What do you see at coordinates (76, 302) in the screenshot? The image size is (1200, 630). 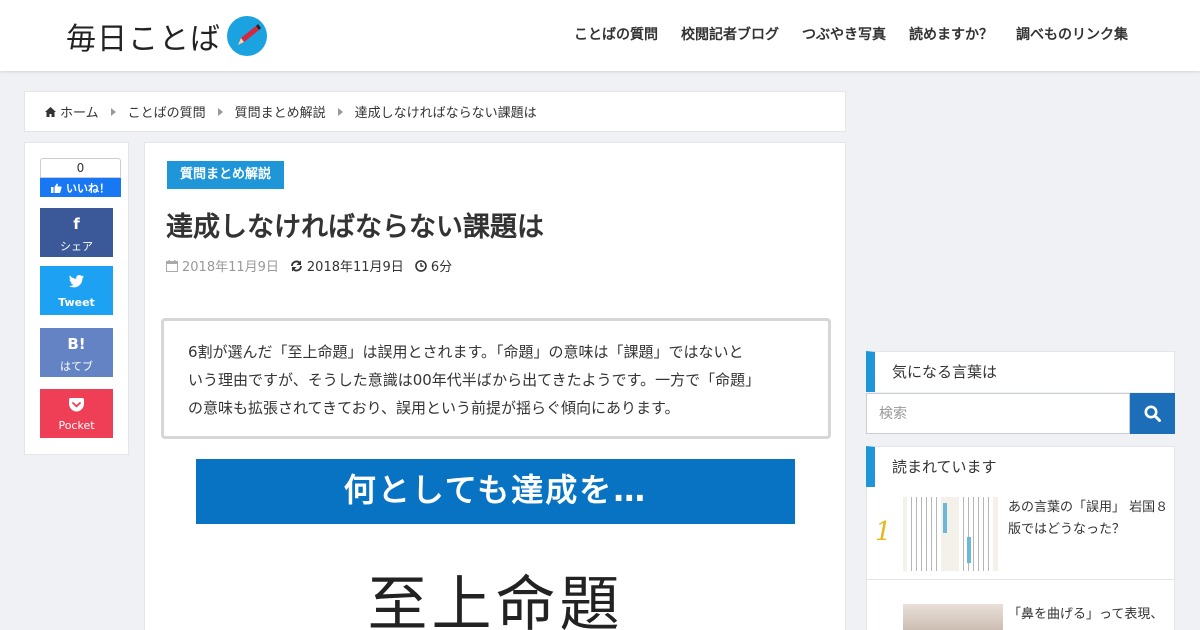 I see `twitter-share-label: Tweet` at bounding box center [76, 302].